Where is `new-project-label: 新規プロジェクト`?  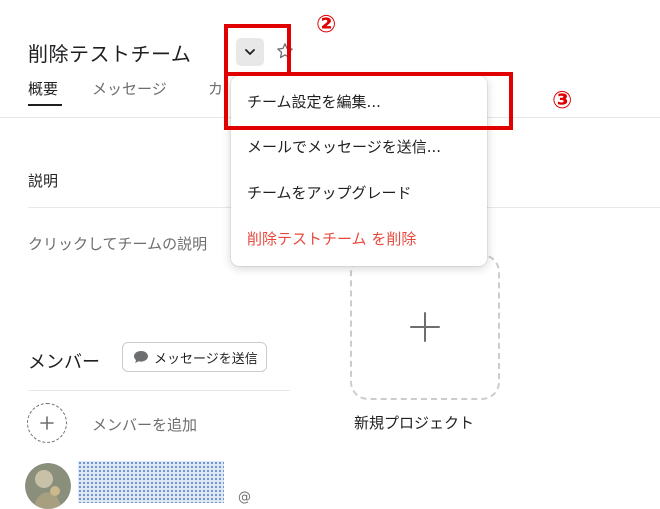 new-project-label: 新規プロジェクト is located at coordinates (414, 422).